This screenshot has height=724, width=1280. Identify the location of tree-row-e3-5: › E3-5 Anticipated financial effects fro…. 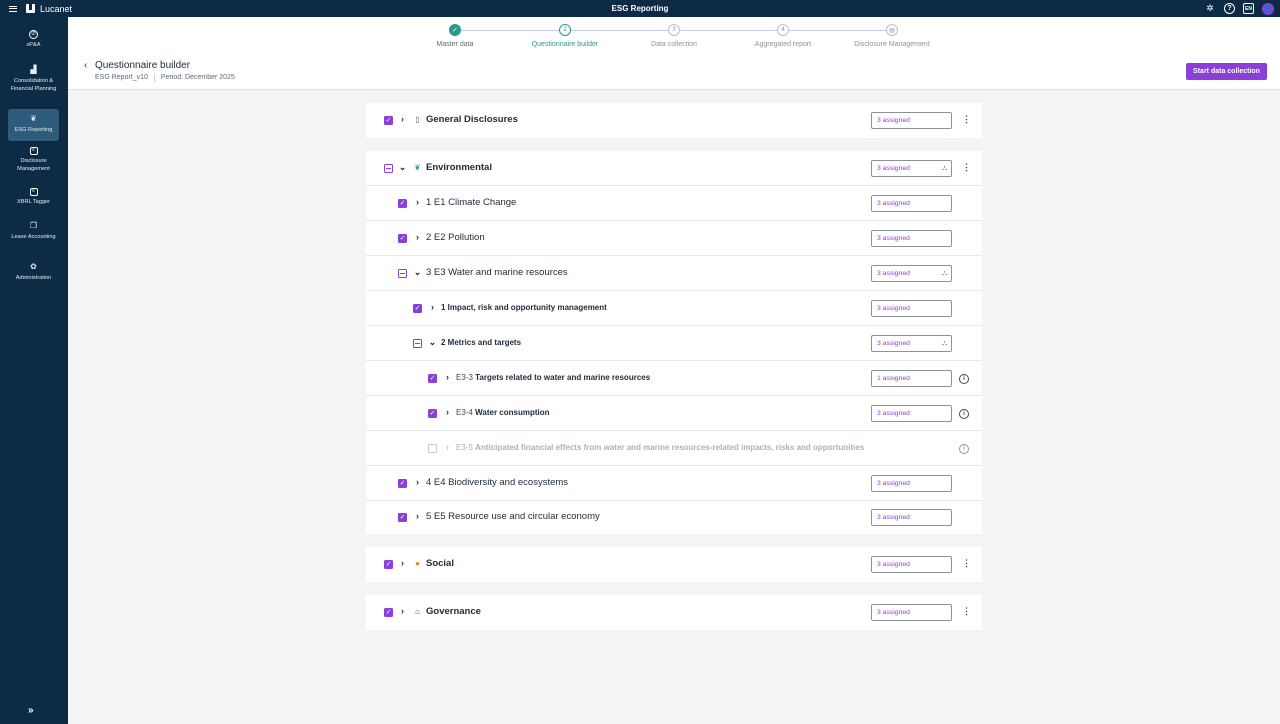
(674, 448).